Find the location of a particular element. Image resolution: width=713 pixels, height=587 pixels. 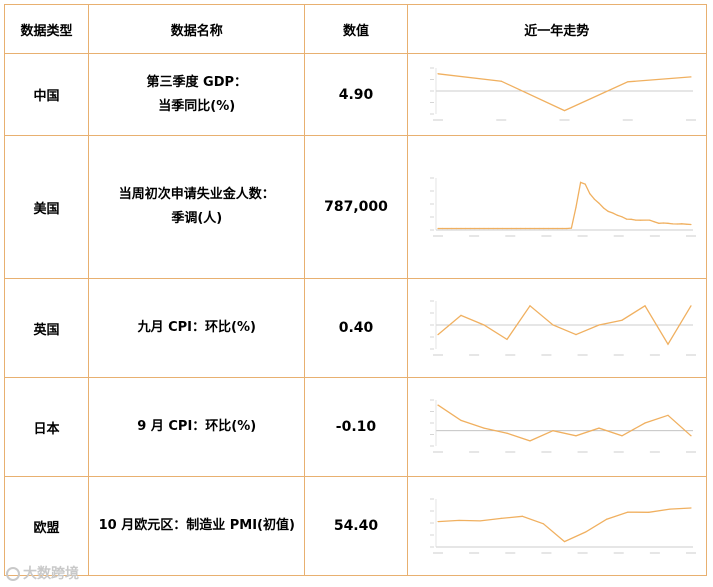

watermark-logo-icon is located at coordinates (13, 574).